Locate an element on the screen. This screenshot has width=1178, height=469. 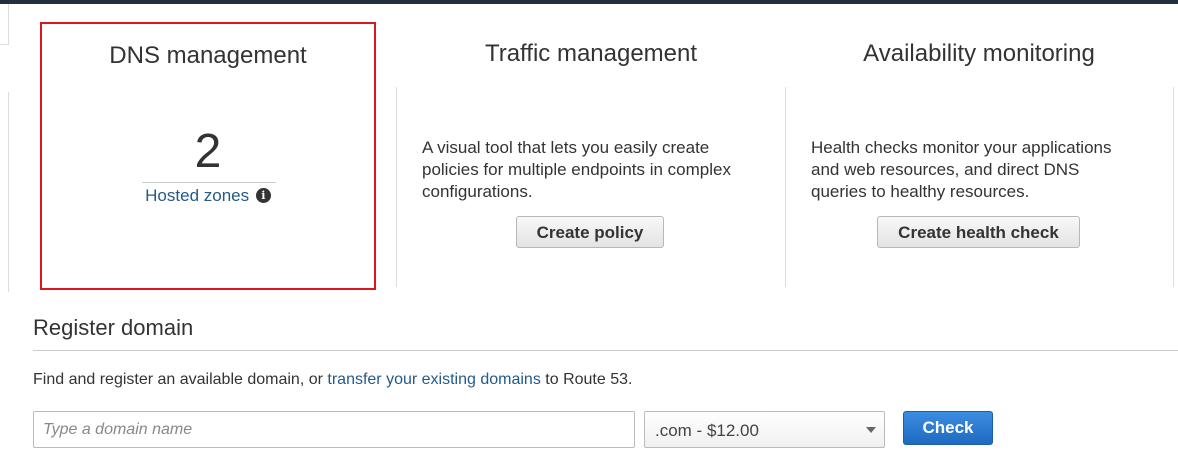
transfer-domains-link: transfer your existing domains is located at coordinates (433, 379).